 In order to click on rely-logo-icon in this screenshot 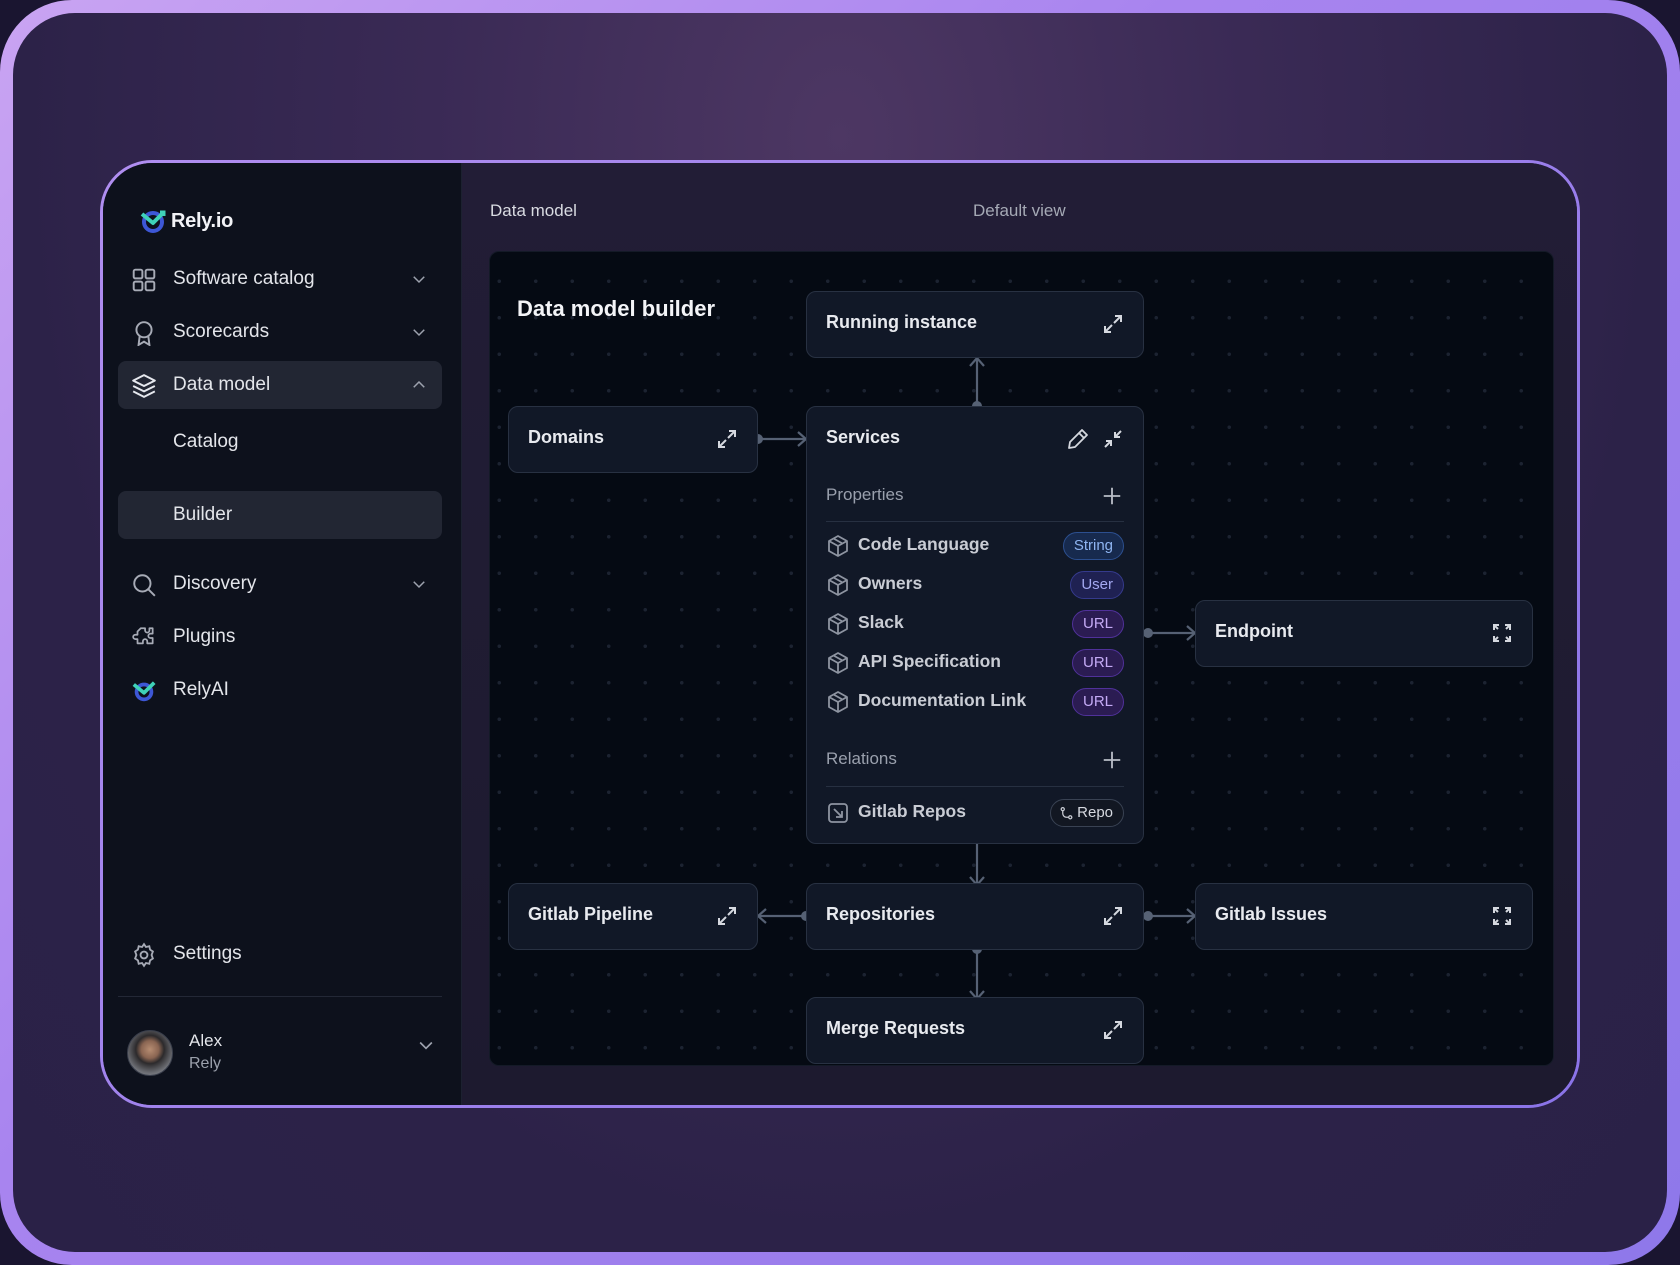, I will do `click(153, 221)`.